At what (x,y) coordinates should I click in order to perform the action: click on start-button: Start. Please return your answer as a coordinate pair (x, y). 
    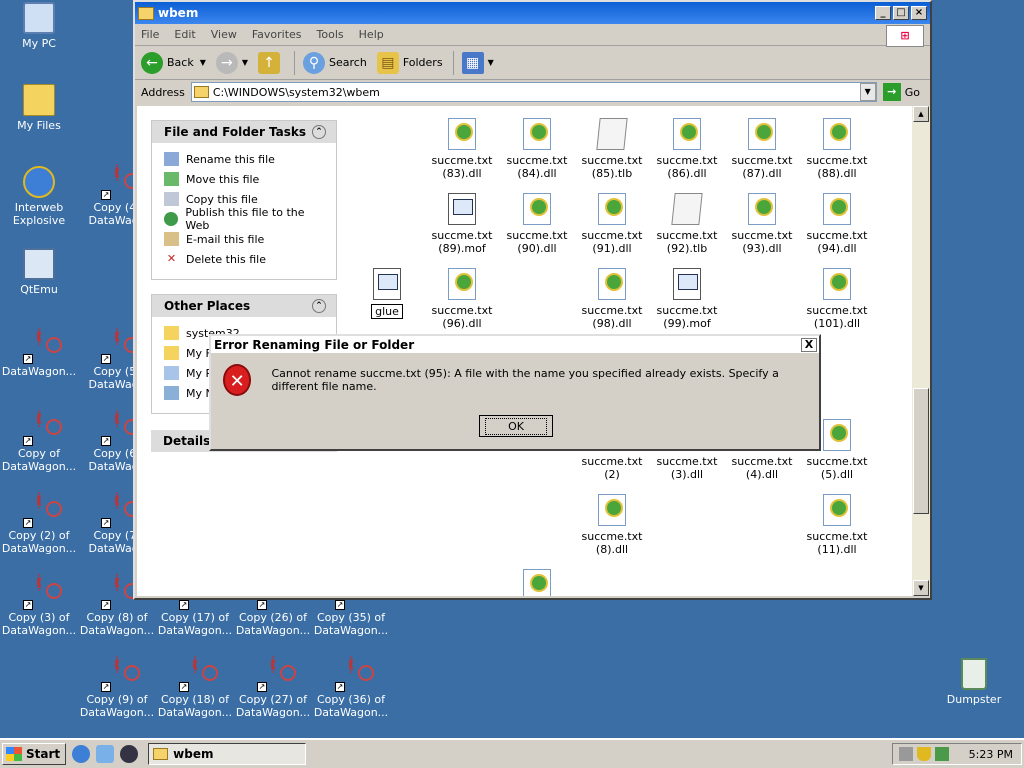
    Looking at the image, I should click on (34, 754).